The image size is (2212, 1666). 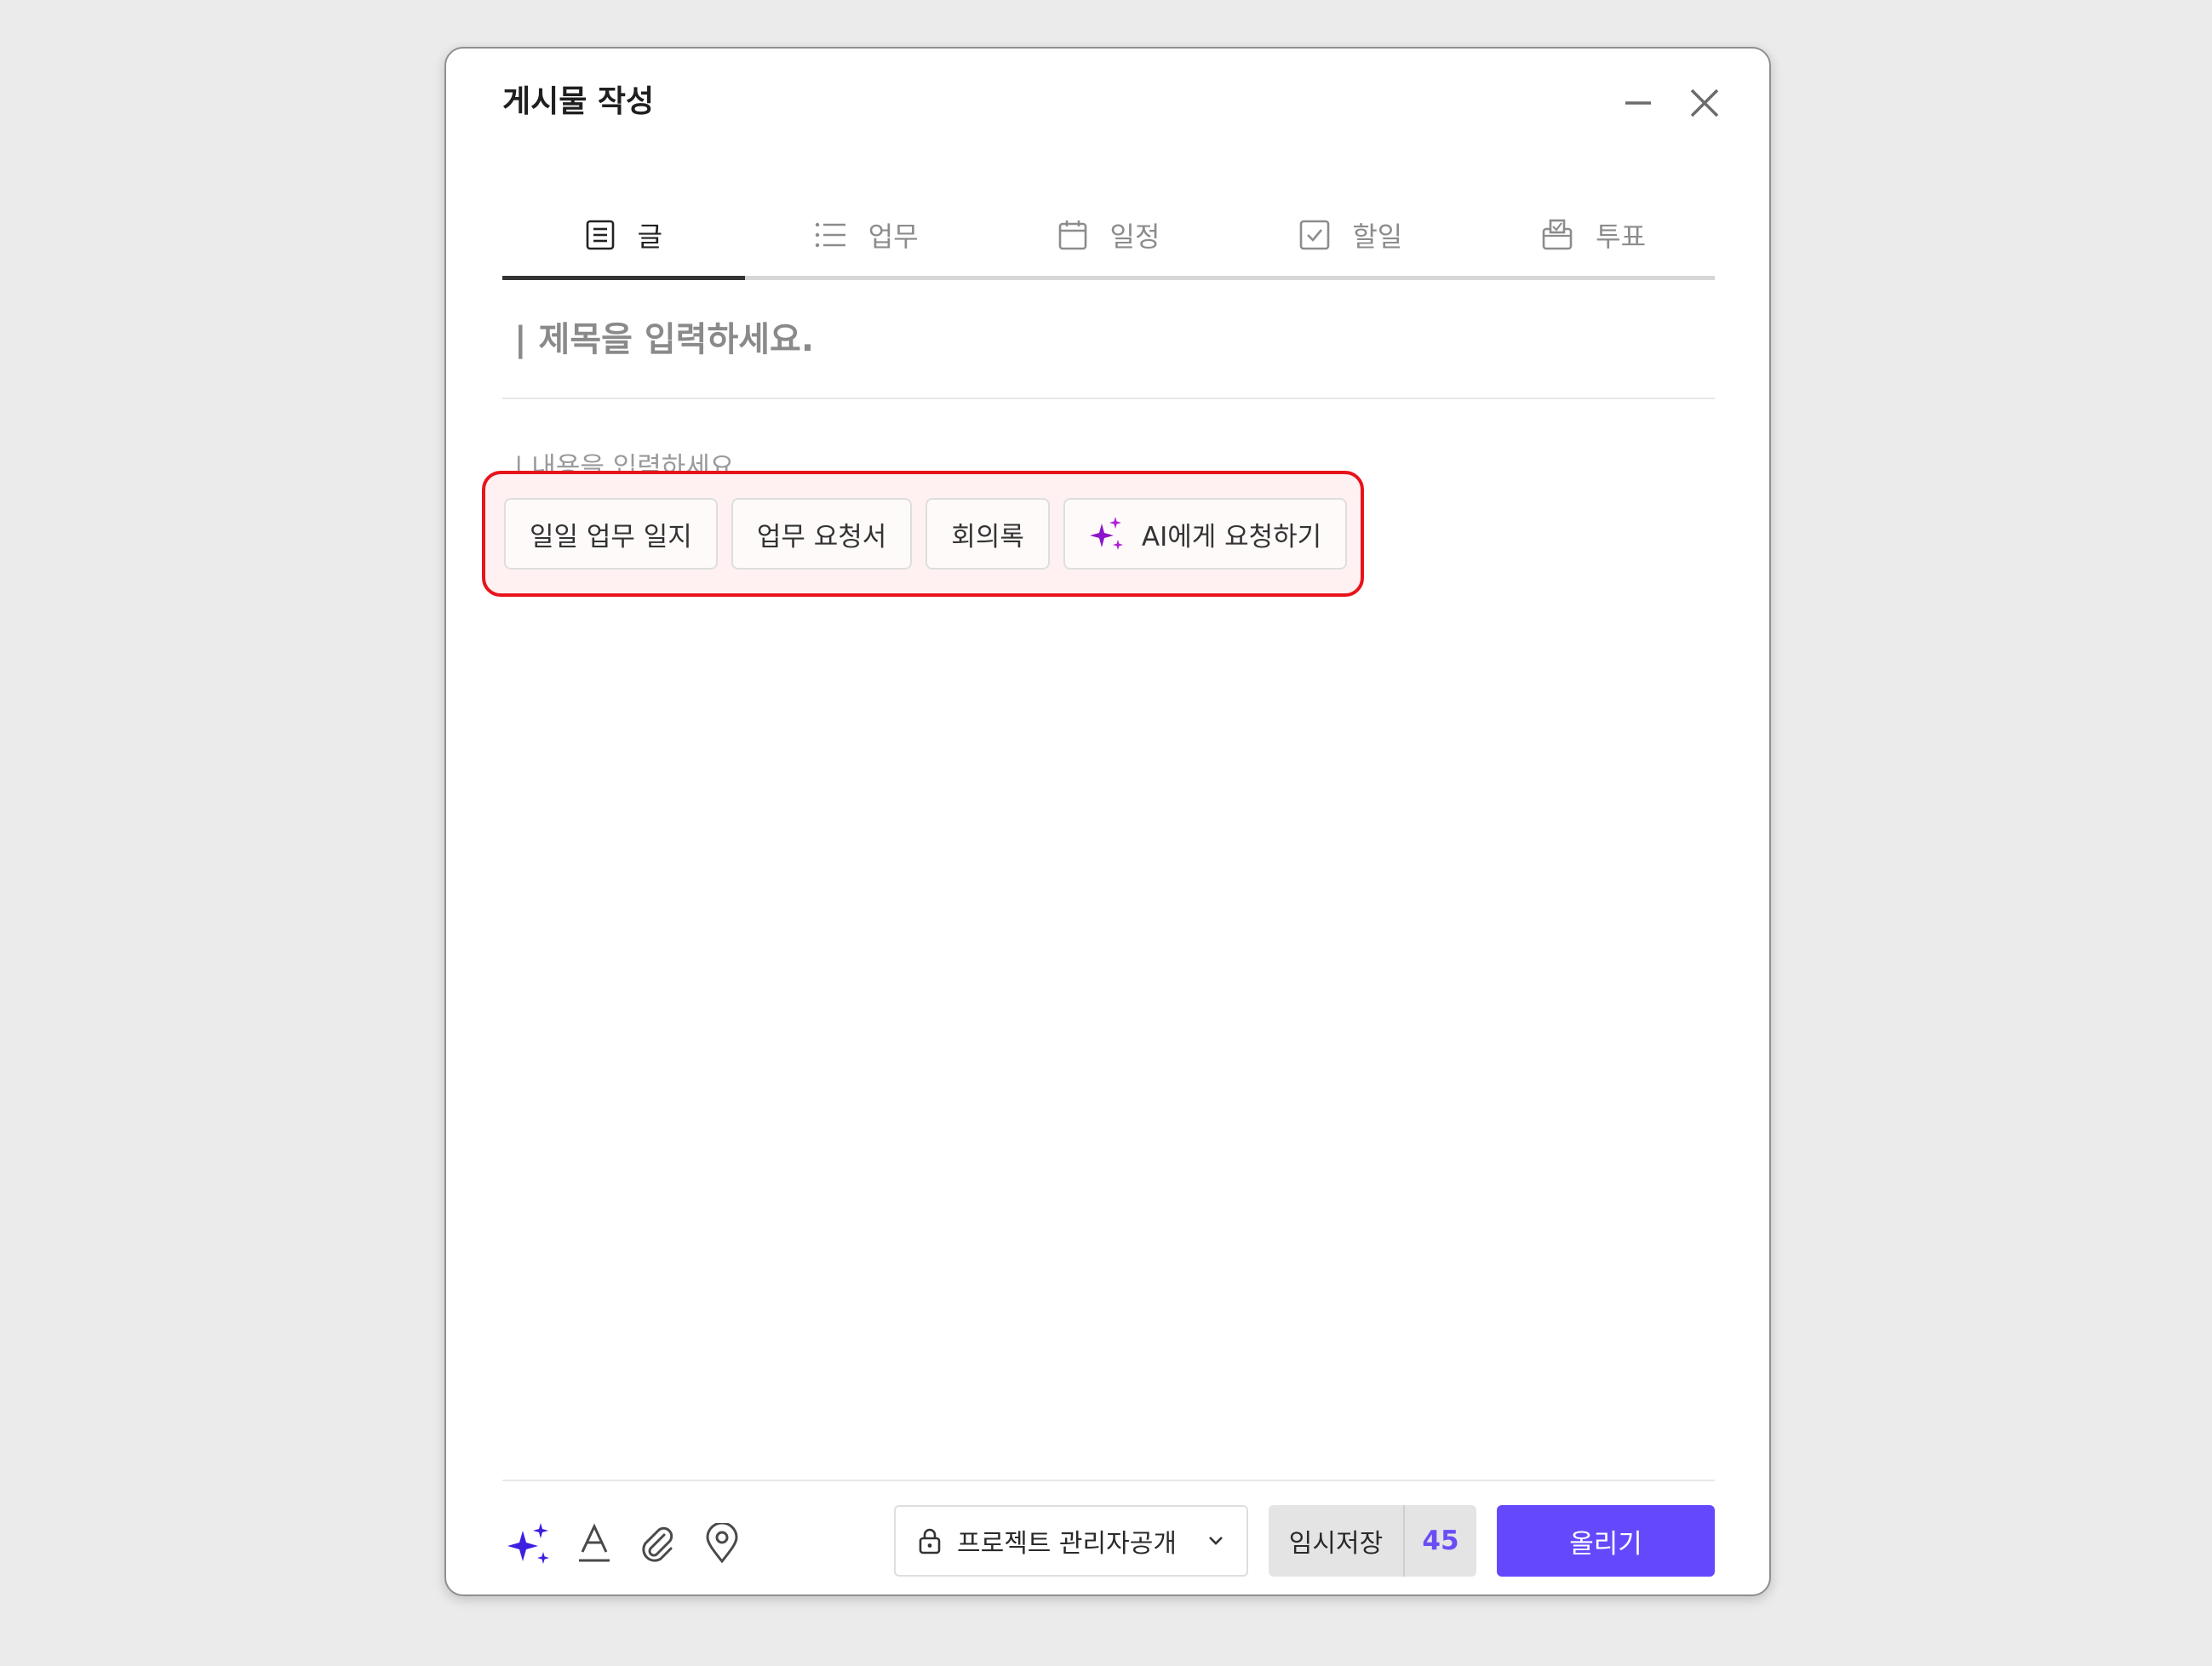 I want to click on tab-todo: 할일, so click(x=1351, y=235).